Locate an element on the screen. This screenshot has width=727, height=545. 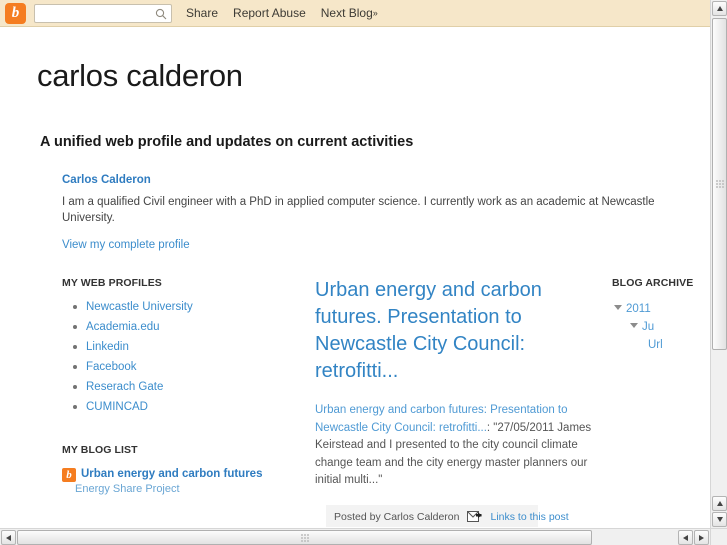
list-item: Linkedin is located at coordinates (188, 347).